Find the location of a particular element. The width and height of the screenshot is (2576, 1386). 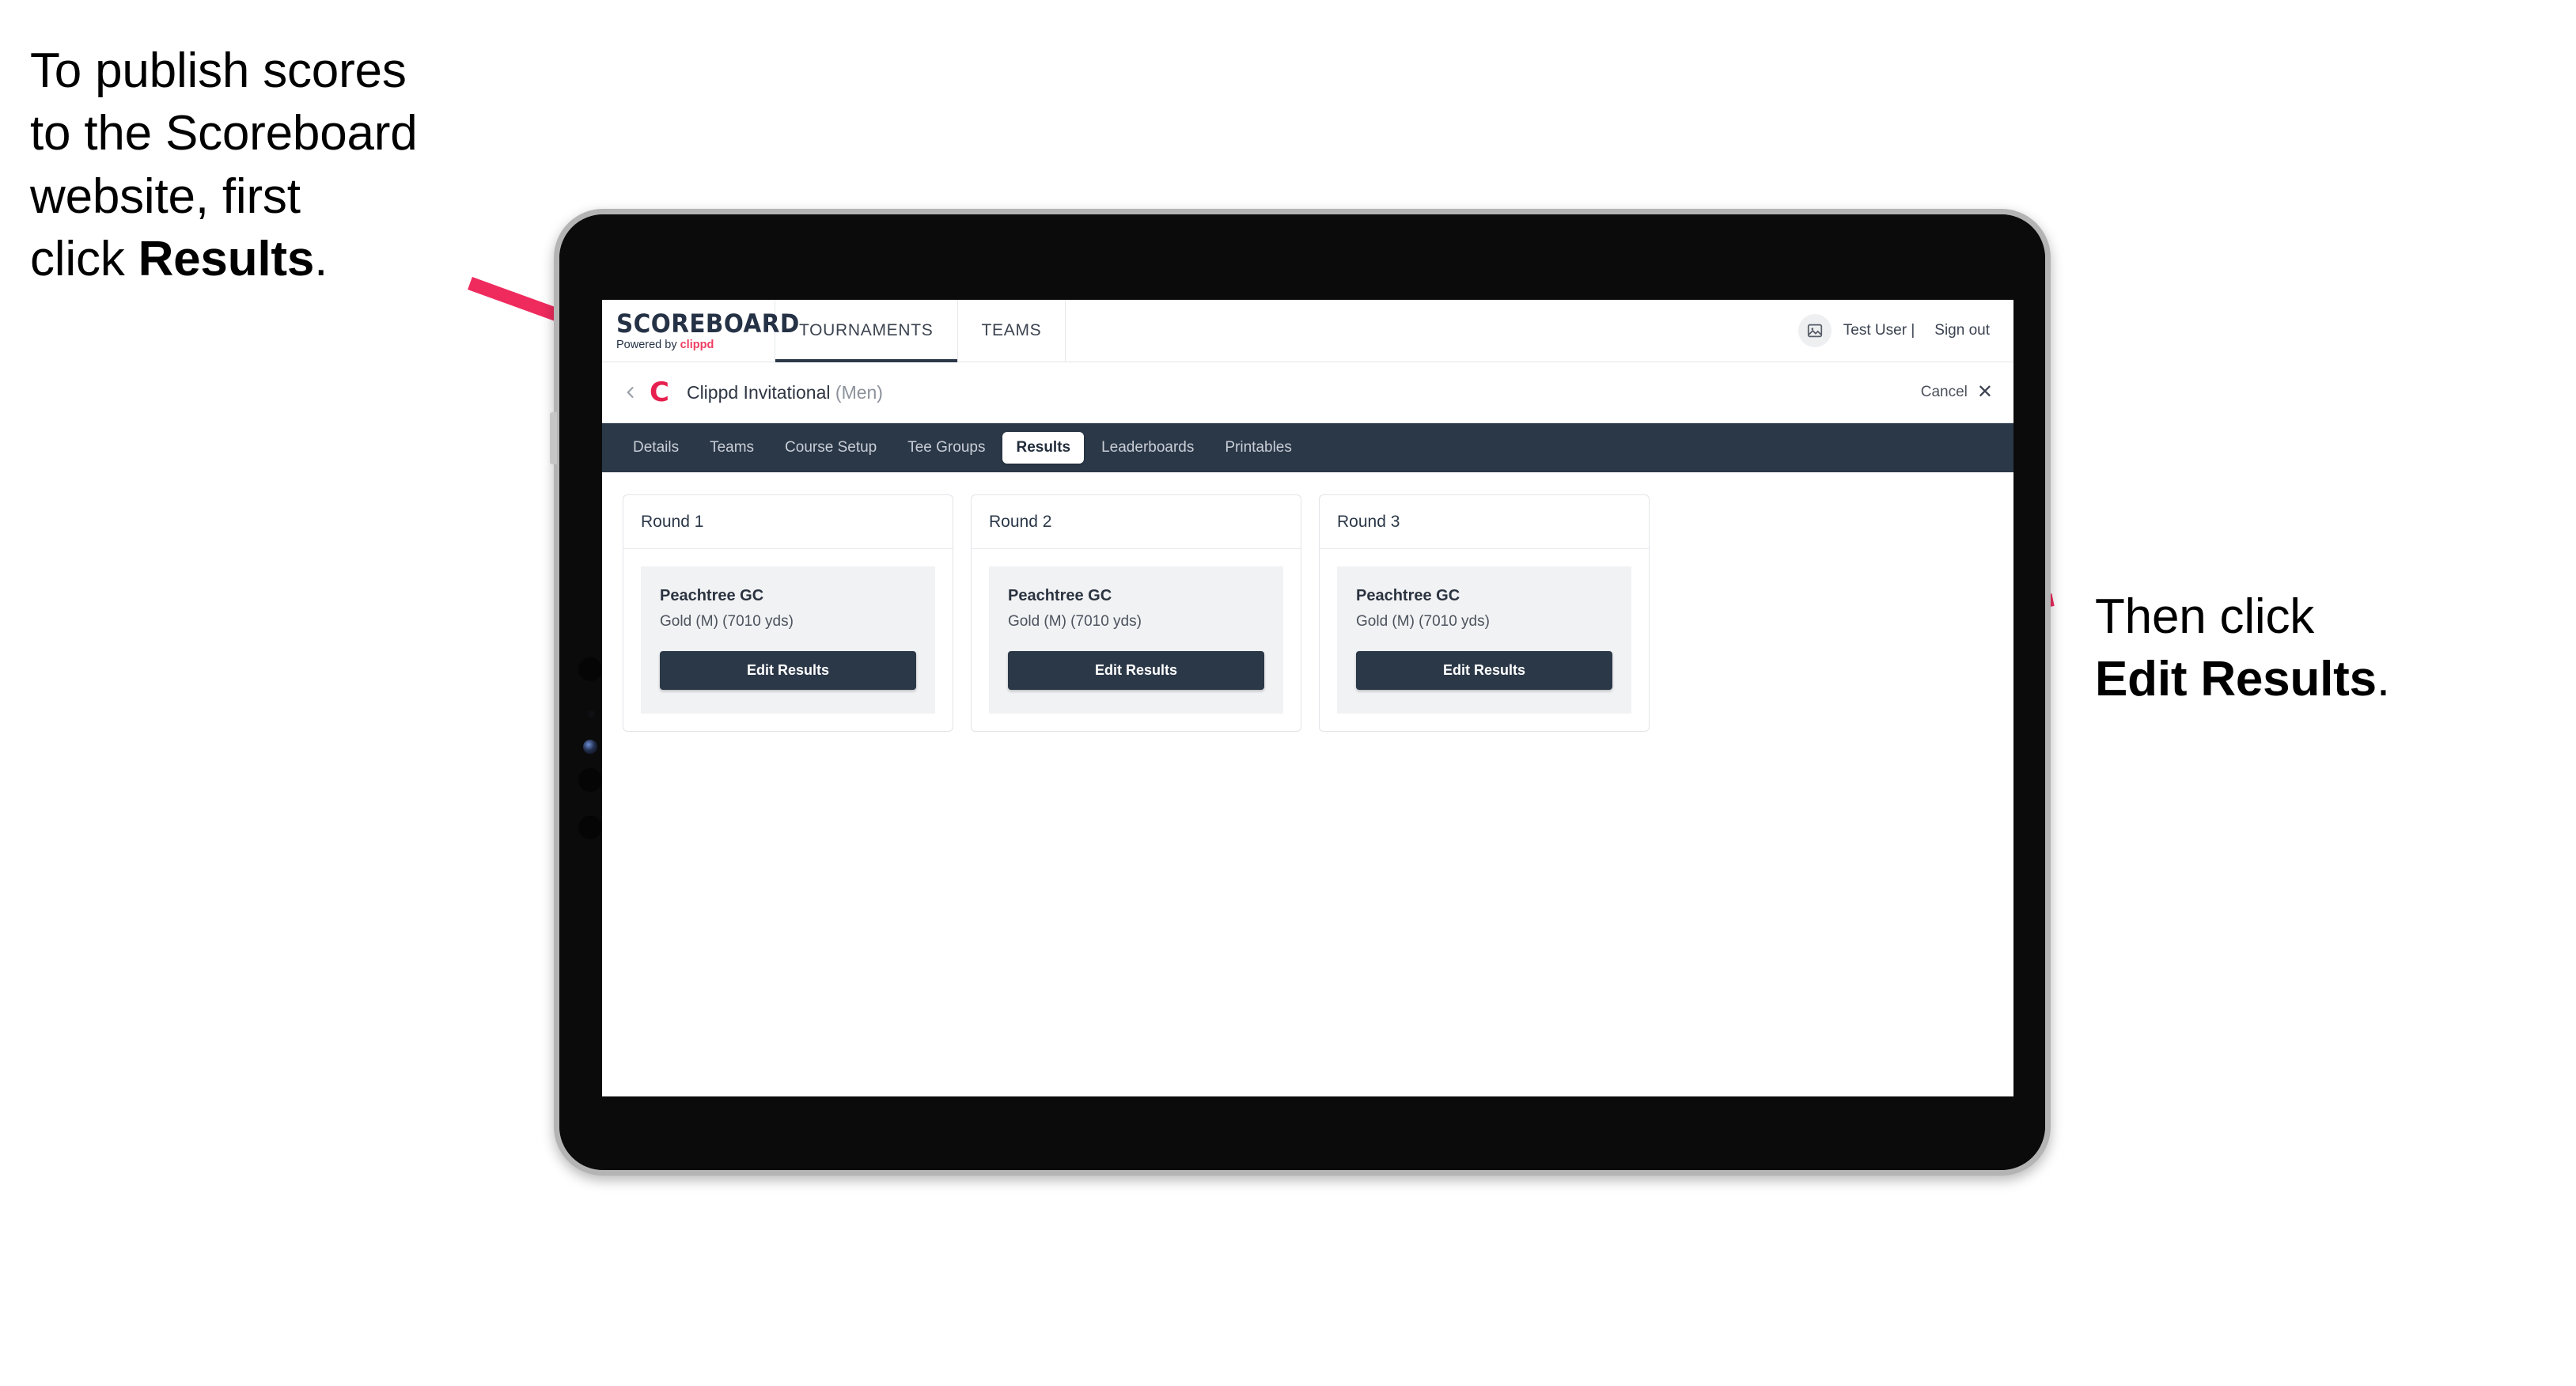

annotation-right-line-2: Edit Results. is located at coordinates (2316, 679).